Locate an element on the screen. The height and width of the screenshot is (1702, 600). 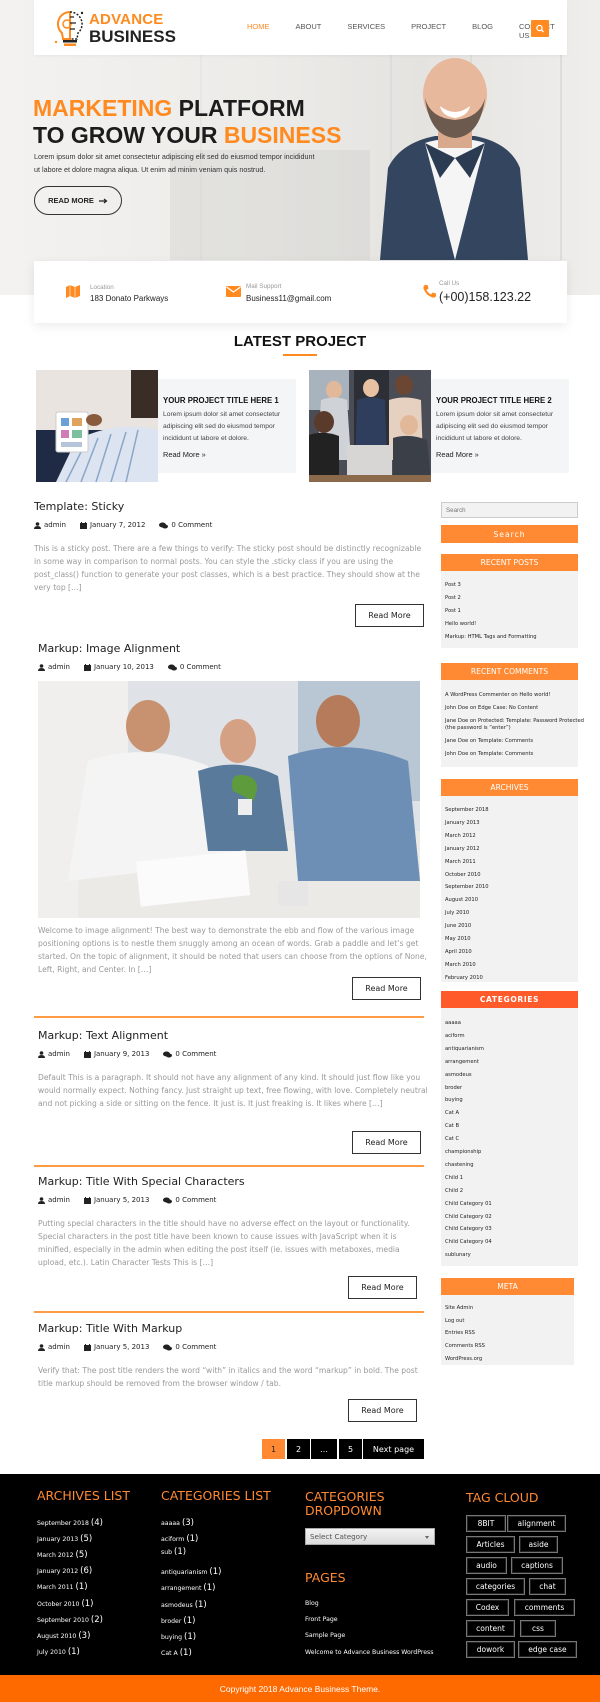
archive-link: September 2010 is located at coordinates (467, 887).